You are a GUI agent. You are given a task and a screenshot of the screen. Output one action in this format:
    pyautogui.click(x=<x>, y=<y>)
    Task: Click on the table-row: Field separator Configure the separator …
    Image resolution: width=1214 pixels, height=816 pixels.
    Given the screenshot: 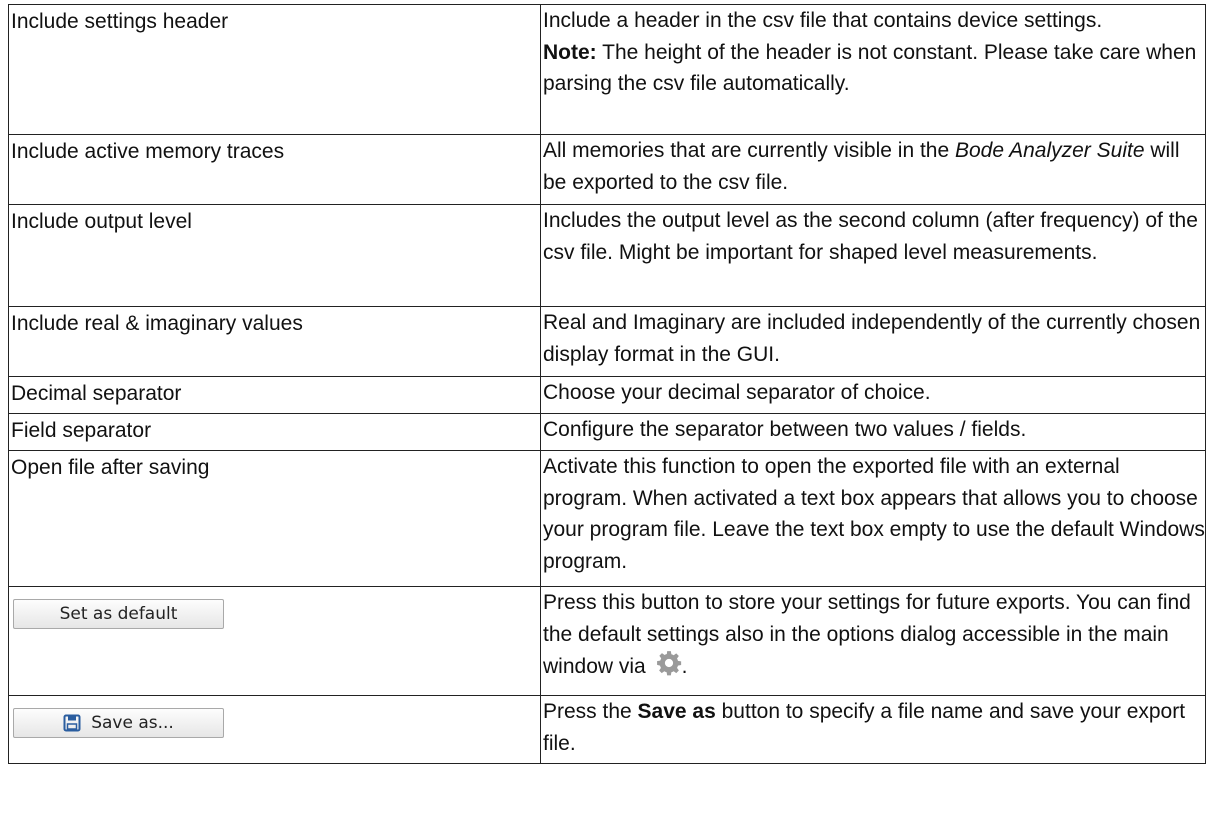 What is the action you would take?
    pyautogui.click(x=607, y=432)
    